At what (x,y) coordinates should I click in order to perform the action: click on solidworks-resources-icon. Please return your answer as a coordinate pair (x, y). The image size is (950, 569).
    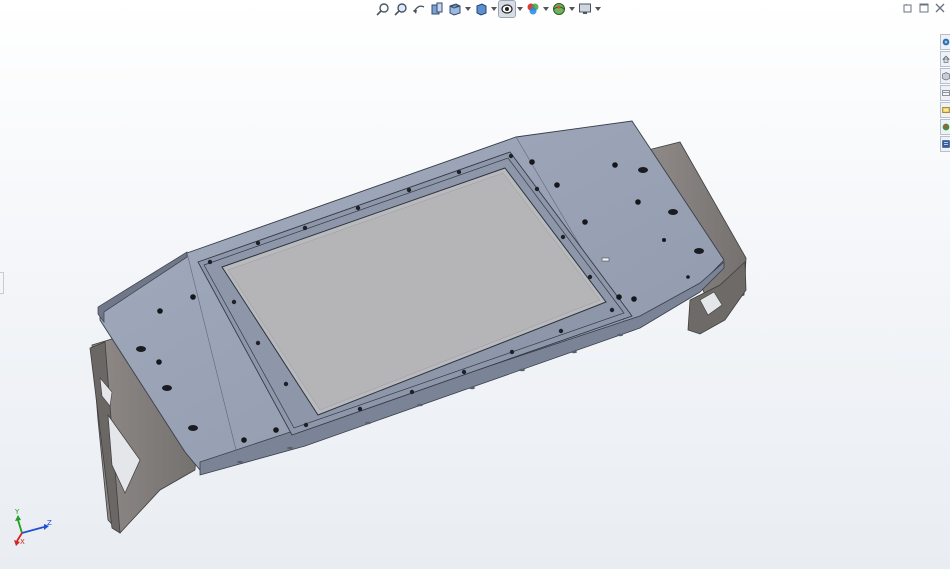
    Looking at the image, I should click on (945, 42).